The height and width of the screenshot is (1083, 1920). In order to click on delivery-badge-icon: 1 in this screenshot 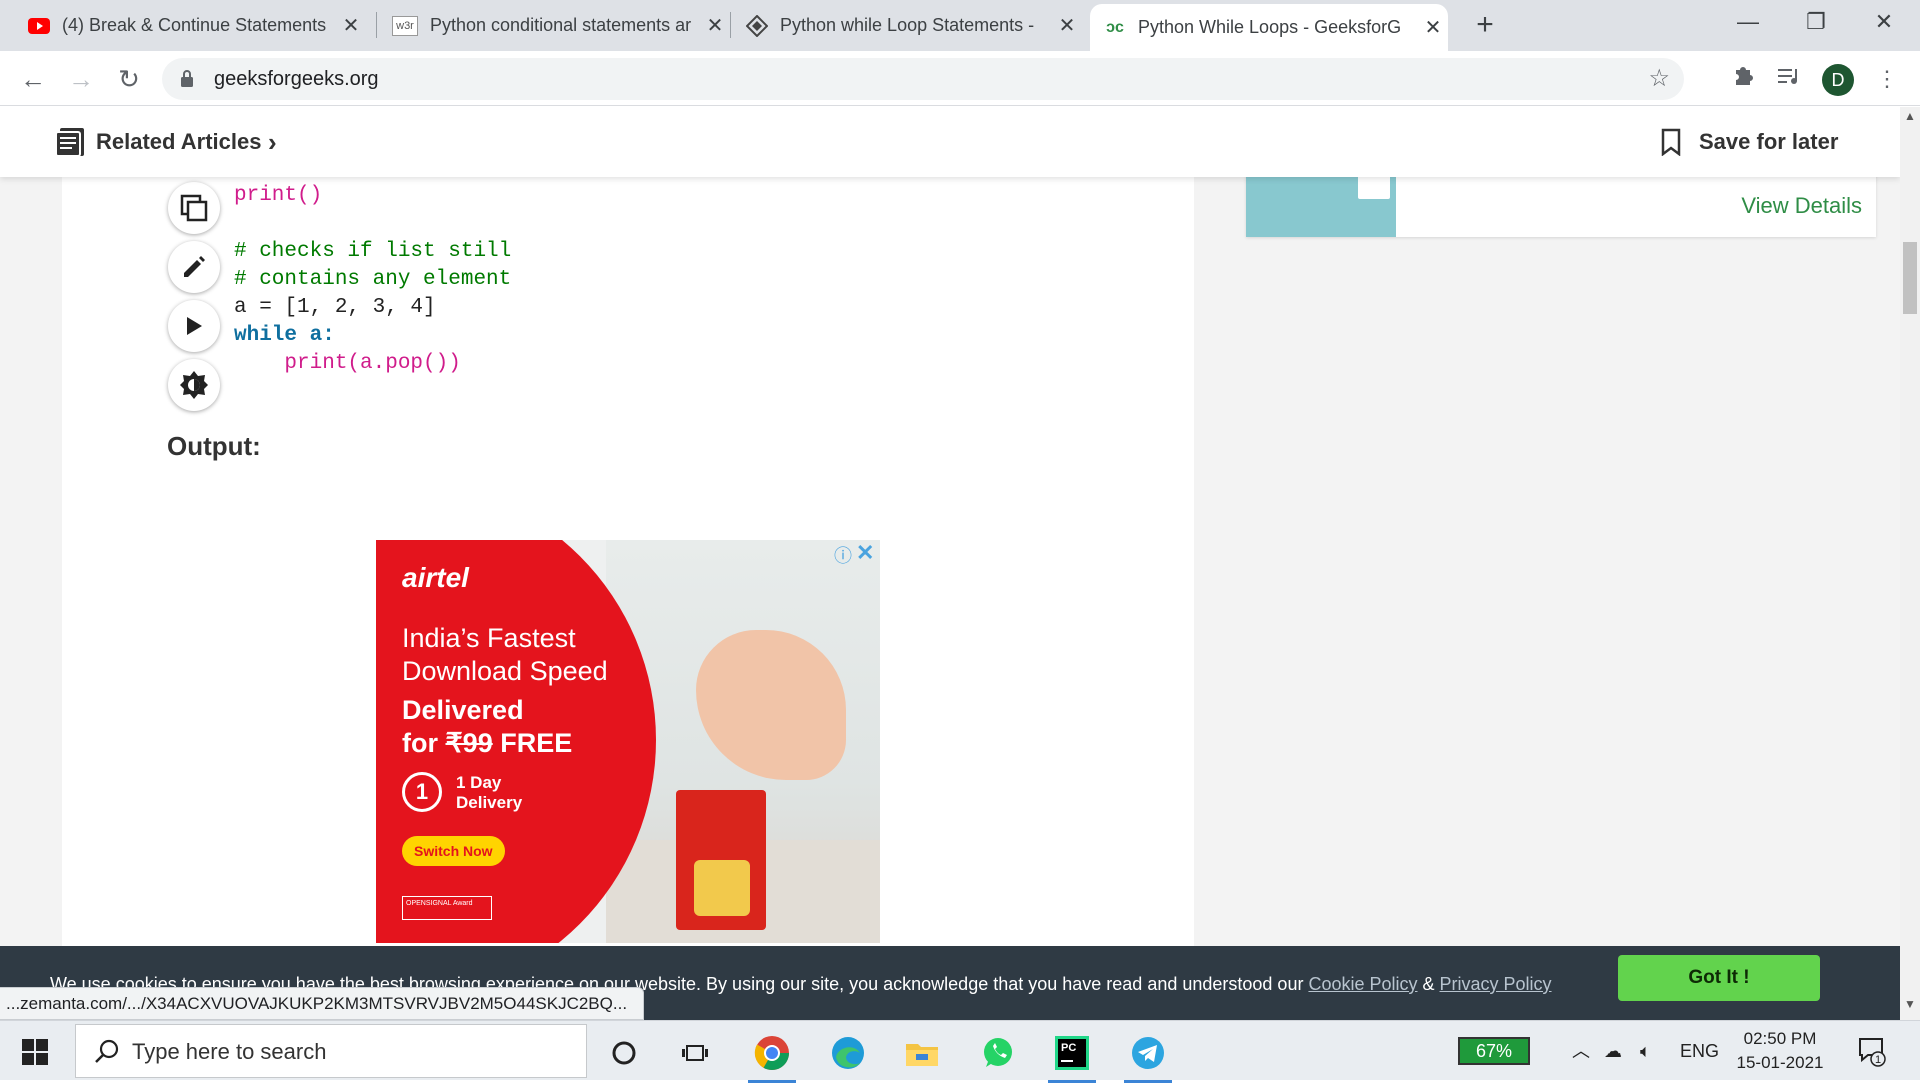, I will do `click(422, 792)`.